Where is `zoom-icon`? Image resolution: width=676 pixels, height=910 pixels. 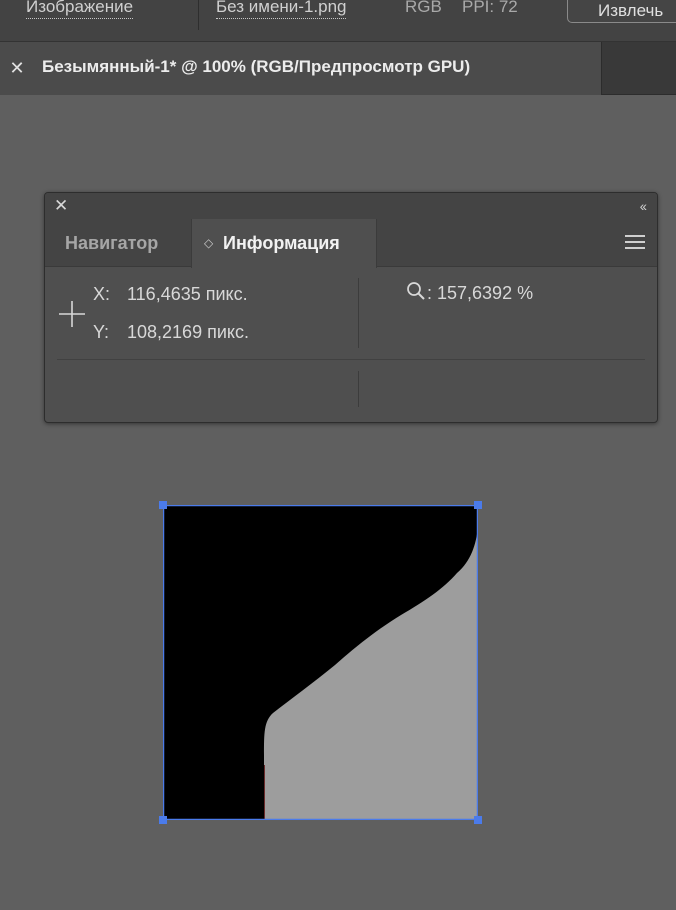 zoom-icon is located at coordinates (416, 291).